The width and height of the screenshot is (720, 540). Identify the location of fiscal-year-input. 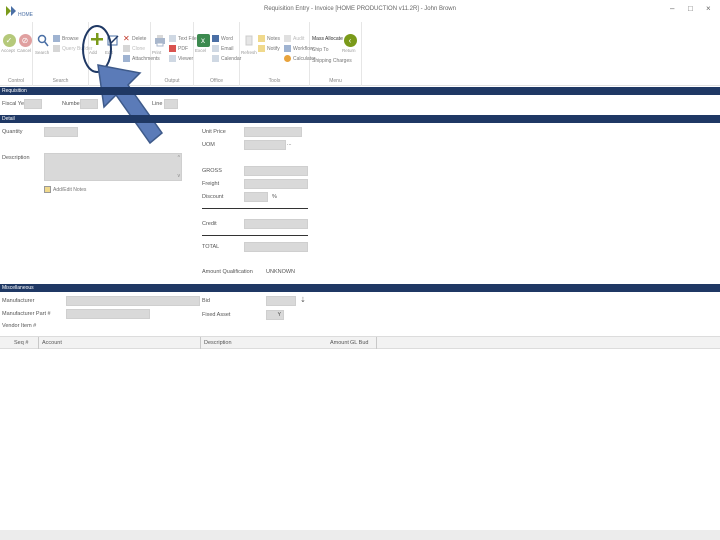
(33, 104).